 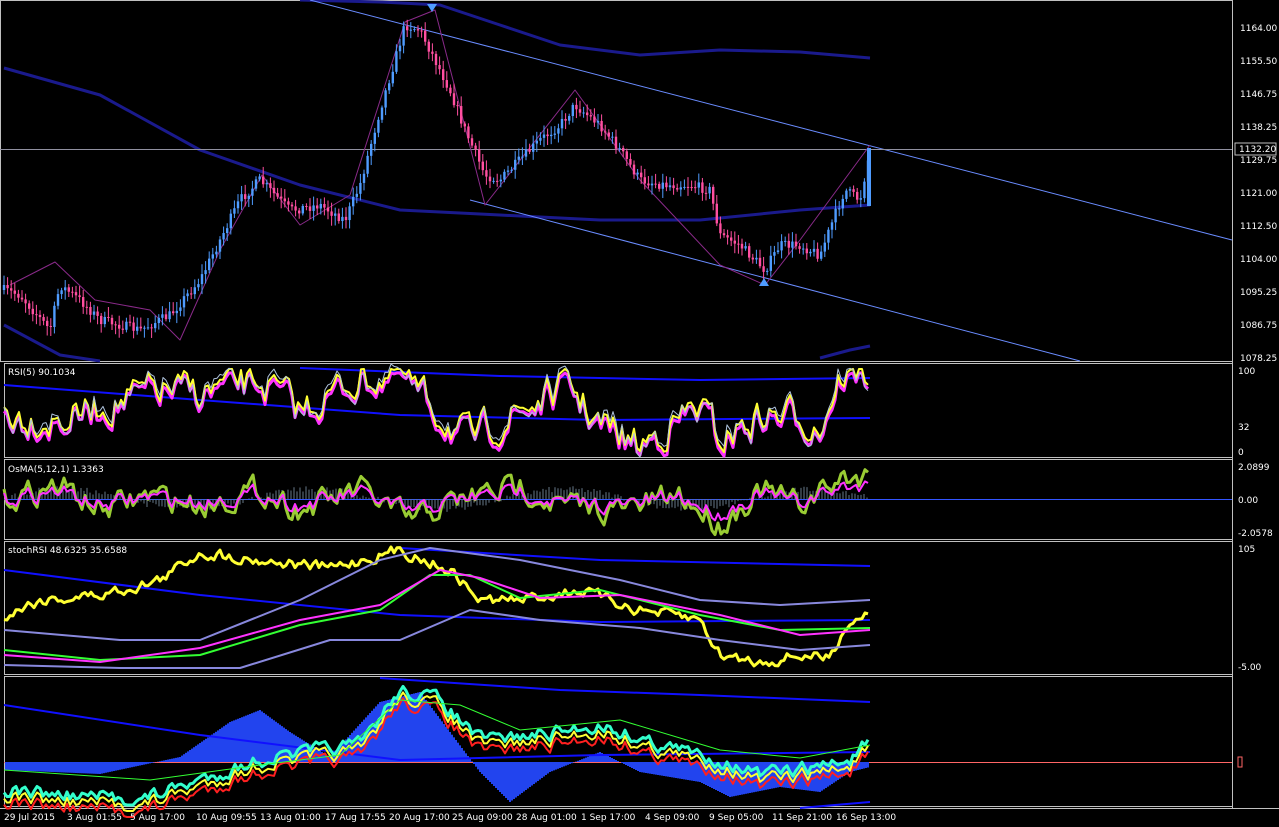 I want to click on stoch-ma-lower, so click(x=437, y=596).